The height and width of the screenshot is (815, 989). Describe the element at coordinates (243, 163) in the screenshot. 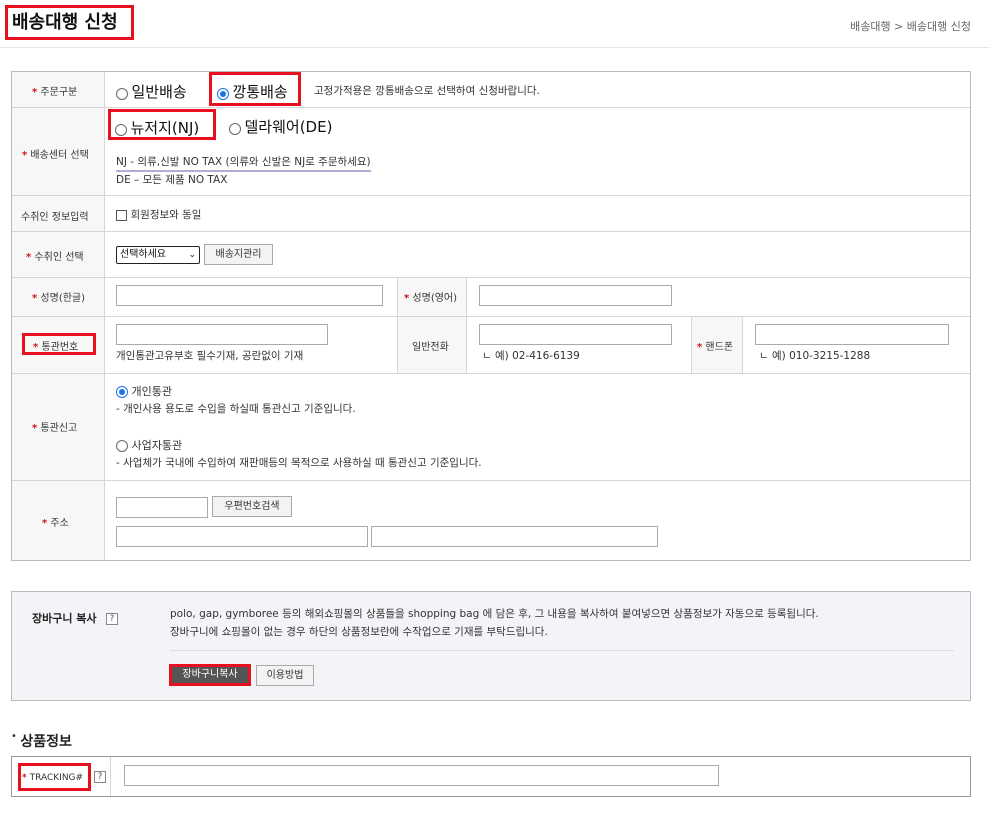

I see `center-note-nj: NJ - 의류,신발 NO TAX (의류와 신발은 NJ로 주문하세요)` at that location.